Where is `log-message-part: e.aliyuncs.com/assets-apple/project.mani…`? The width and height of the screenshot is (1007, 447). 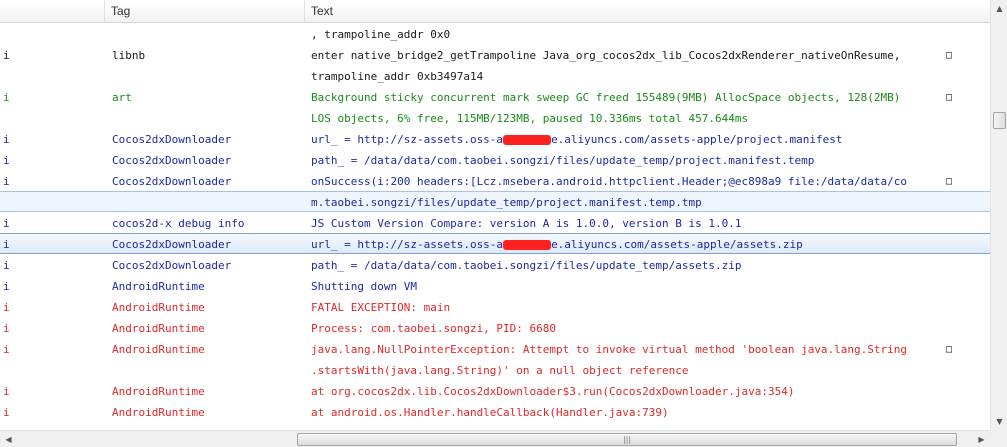
log-message-part: e.aliyuncs.com/assets-apple/project.mani… is located at coordinates (697, 139).